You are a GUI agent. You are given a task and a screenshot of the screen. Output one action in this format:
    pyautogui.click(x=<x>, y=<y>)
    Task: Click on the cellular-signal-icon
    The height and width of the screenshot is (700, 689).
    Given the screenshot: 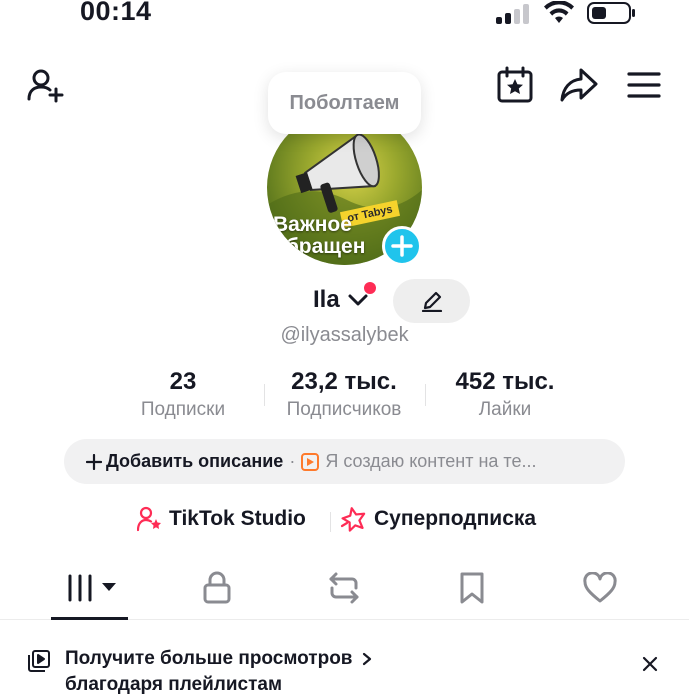 What is the action you would take?
    pyautogui.click(x=514, y=14)
    